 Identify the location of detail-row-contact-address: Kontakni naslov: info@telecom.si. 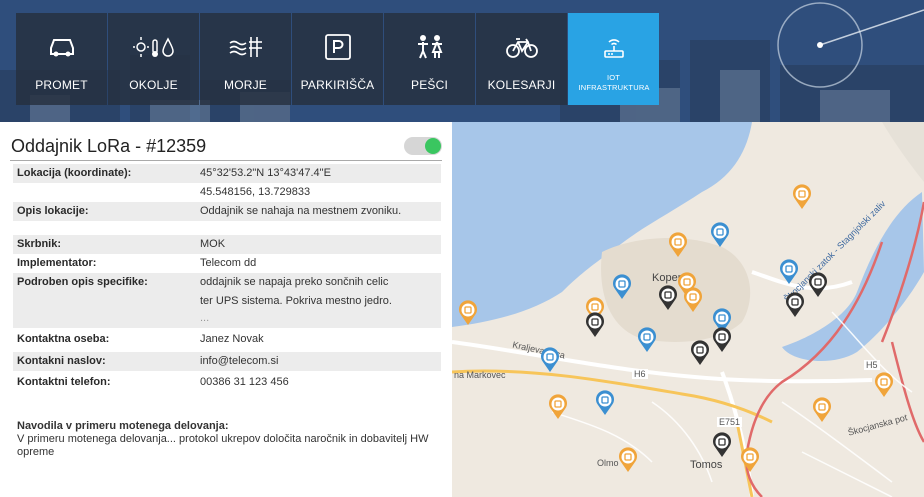
(227, 361).